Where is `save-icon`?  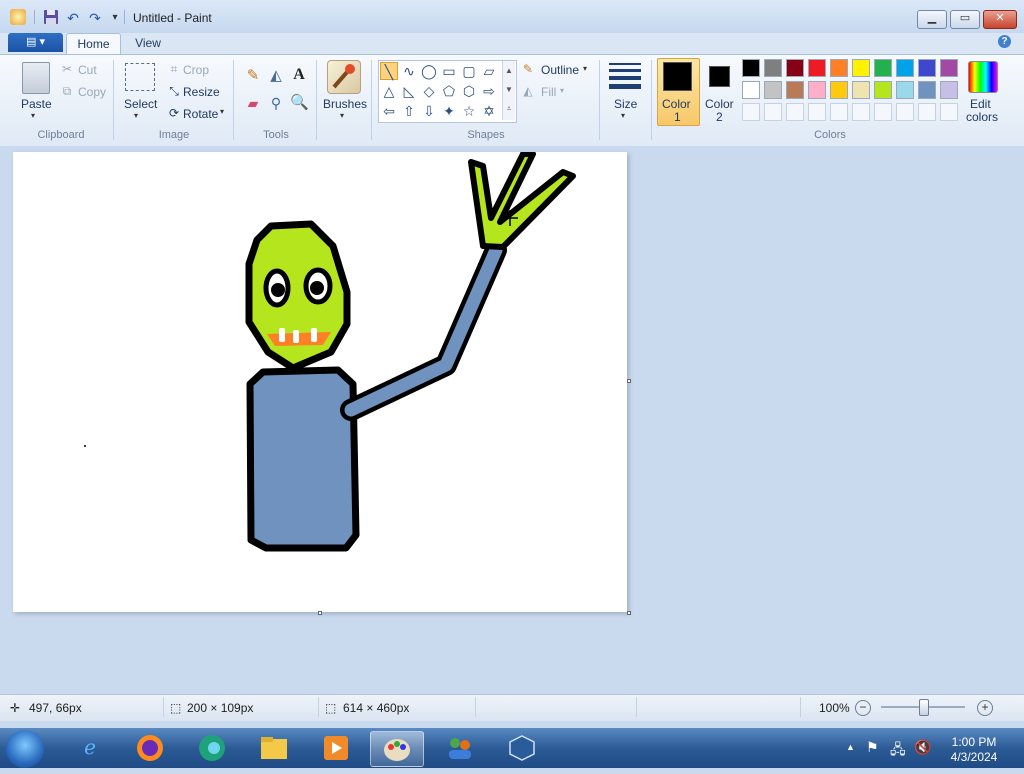
save-icon is located at coordinates (51, 18).